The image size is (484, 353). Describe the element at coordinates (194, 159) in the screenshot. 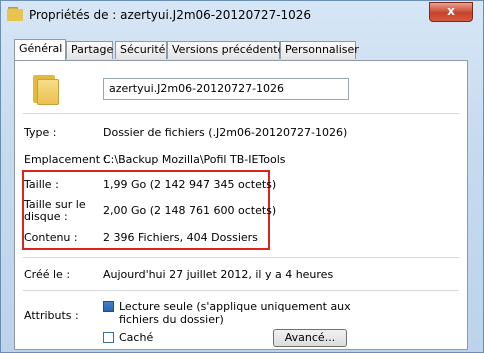

I see `location-value: C:\Backup Mozilla\Pofil TB-IETools` at that location.